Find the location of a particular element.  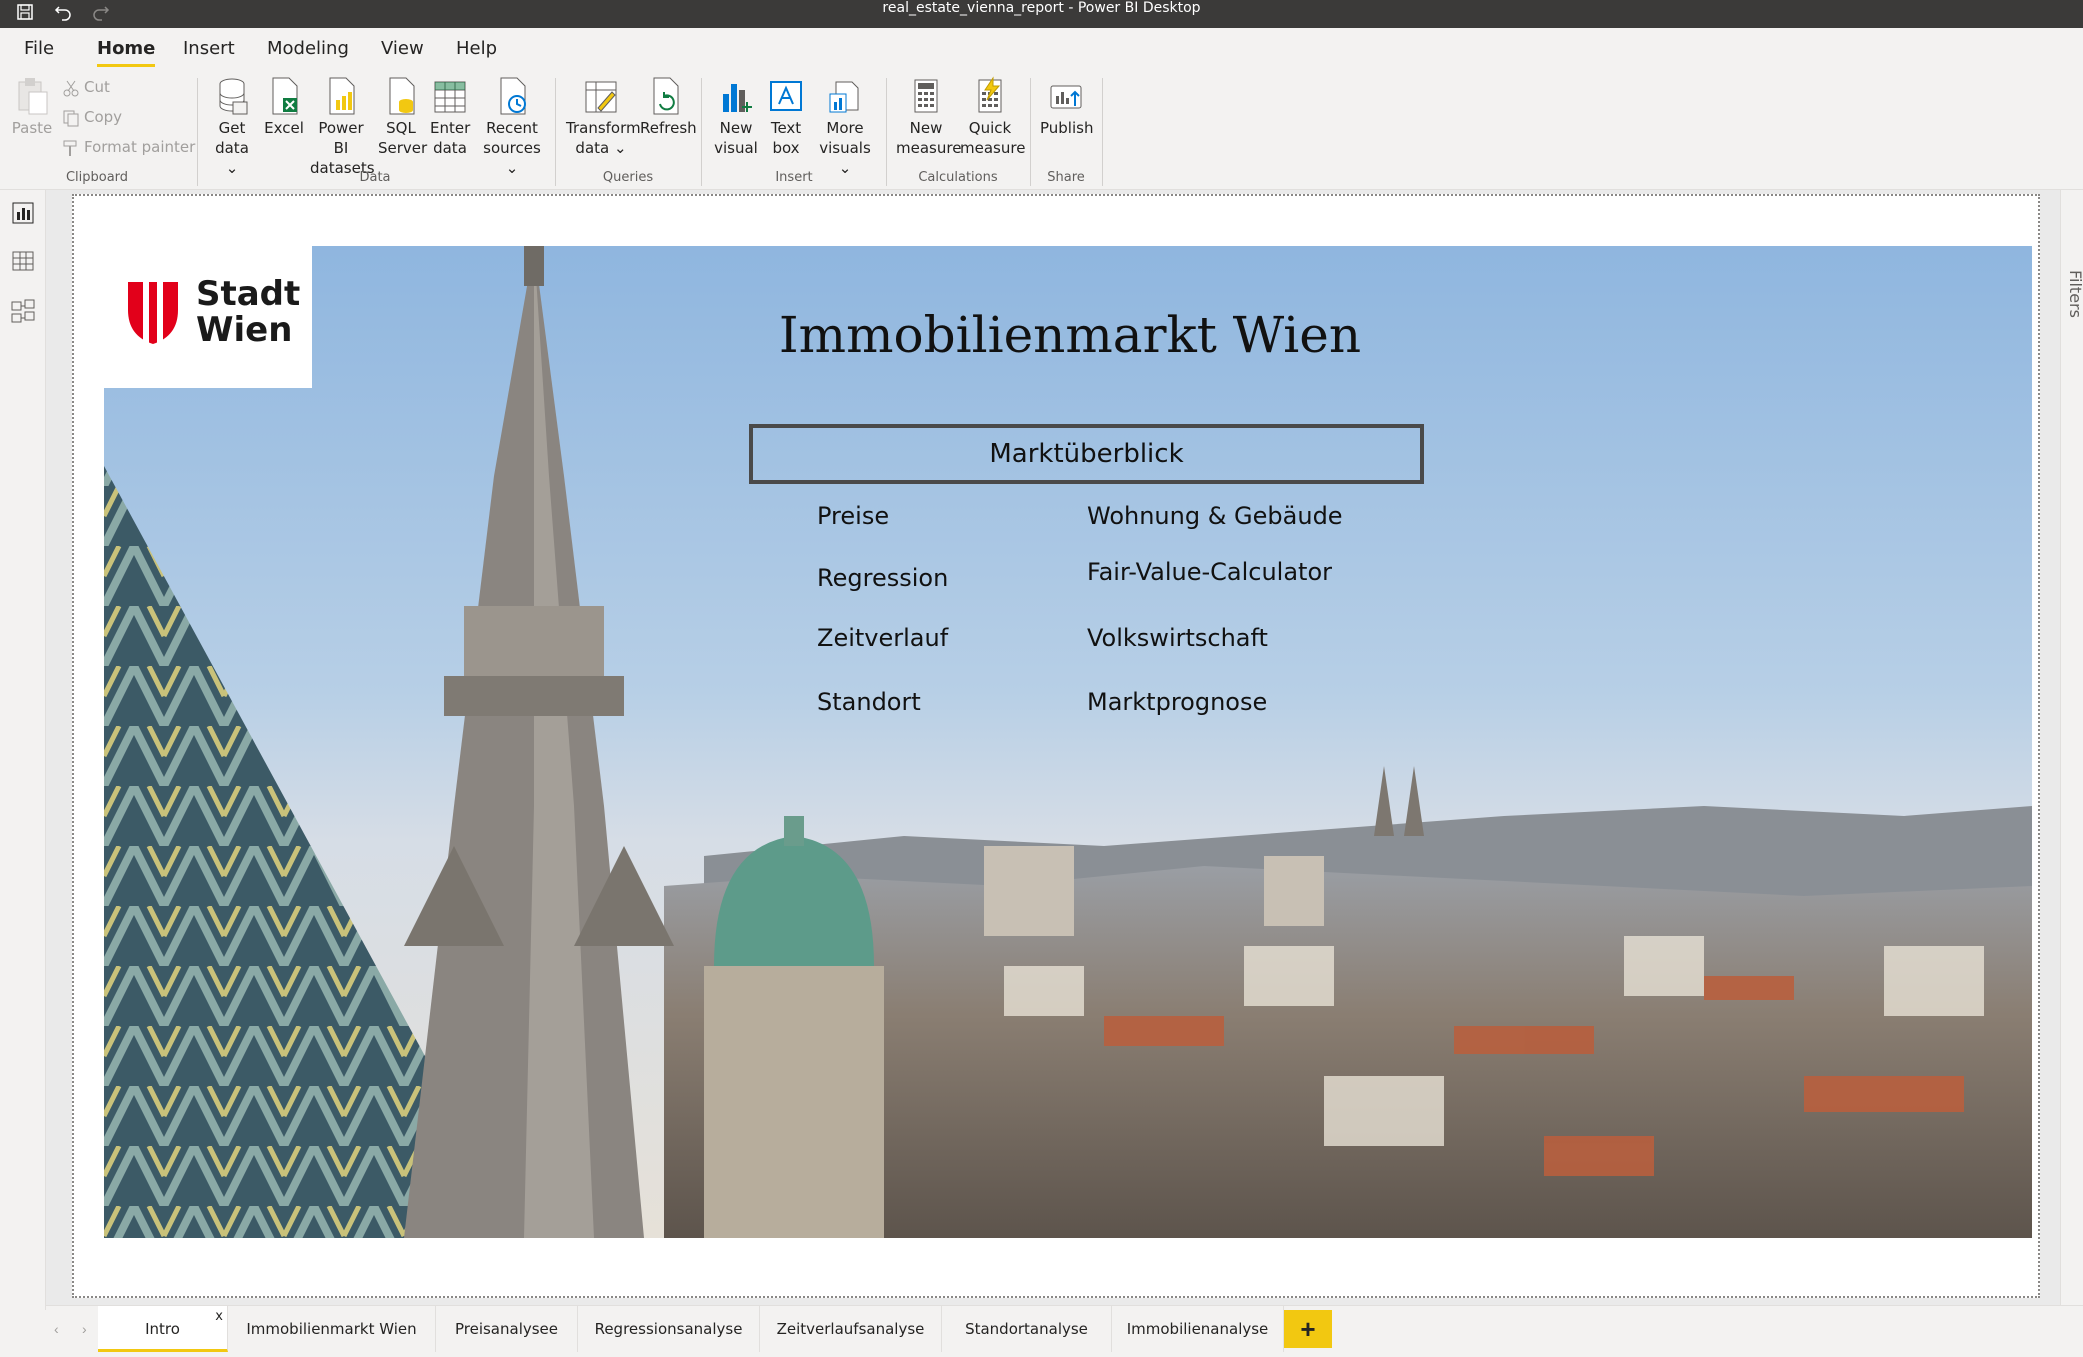

menu-help: Help is located at coordinates (476, 48).